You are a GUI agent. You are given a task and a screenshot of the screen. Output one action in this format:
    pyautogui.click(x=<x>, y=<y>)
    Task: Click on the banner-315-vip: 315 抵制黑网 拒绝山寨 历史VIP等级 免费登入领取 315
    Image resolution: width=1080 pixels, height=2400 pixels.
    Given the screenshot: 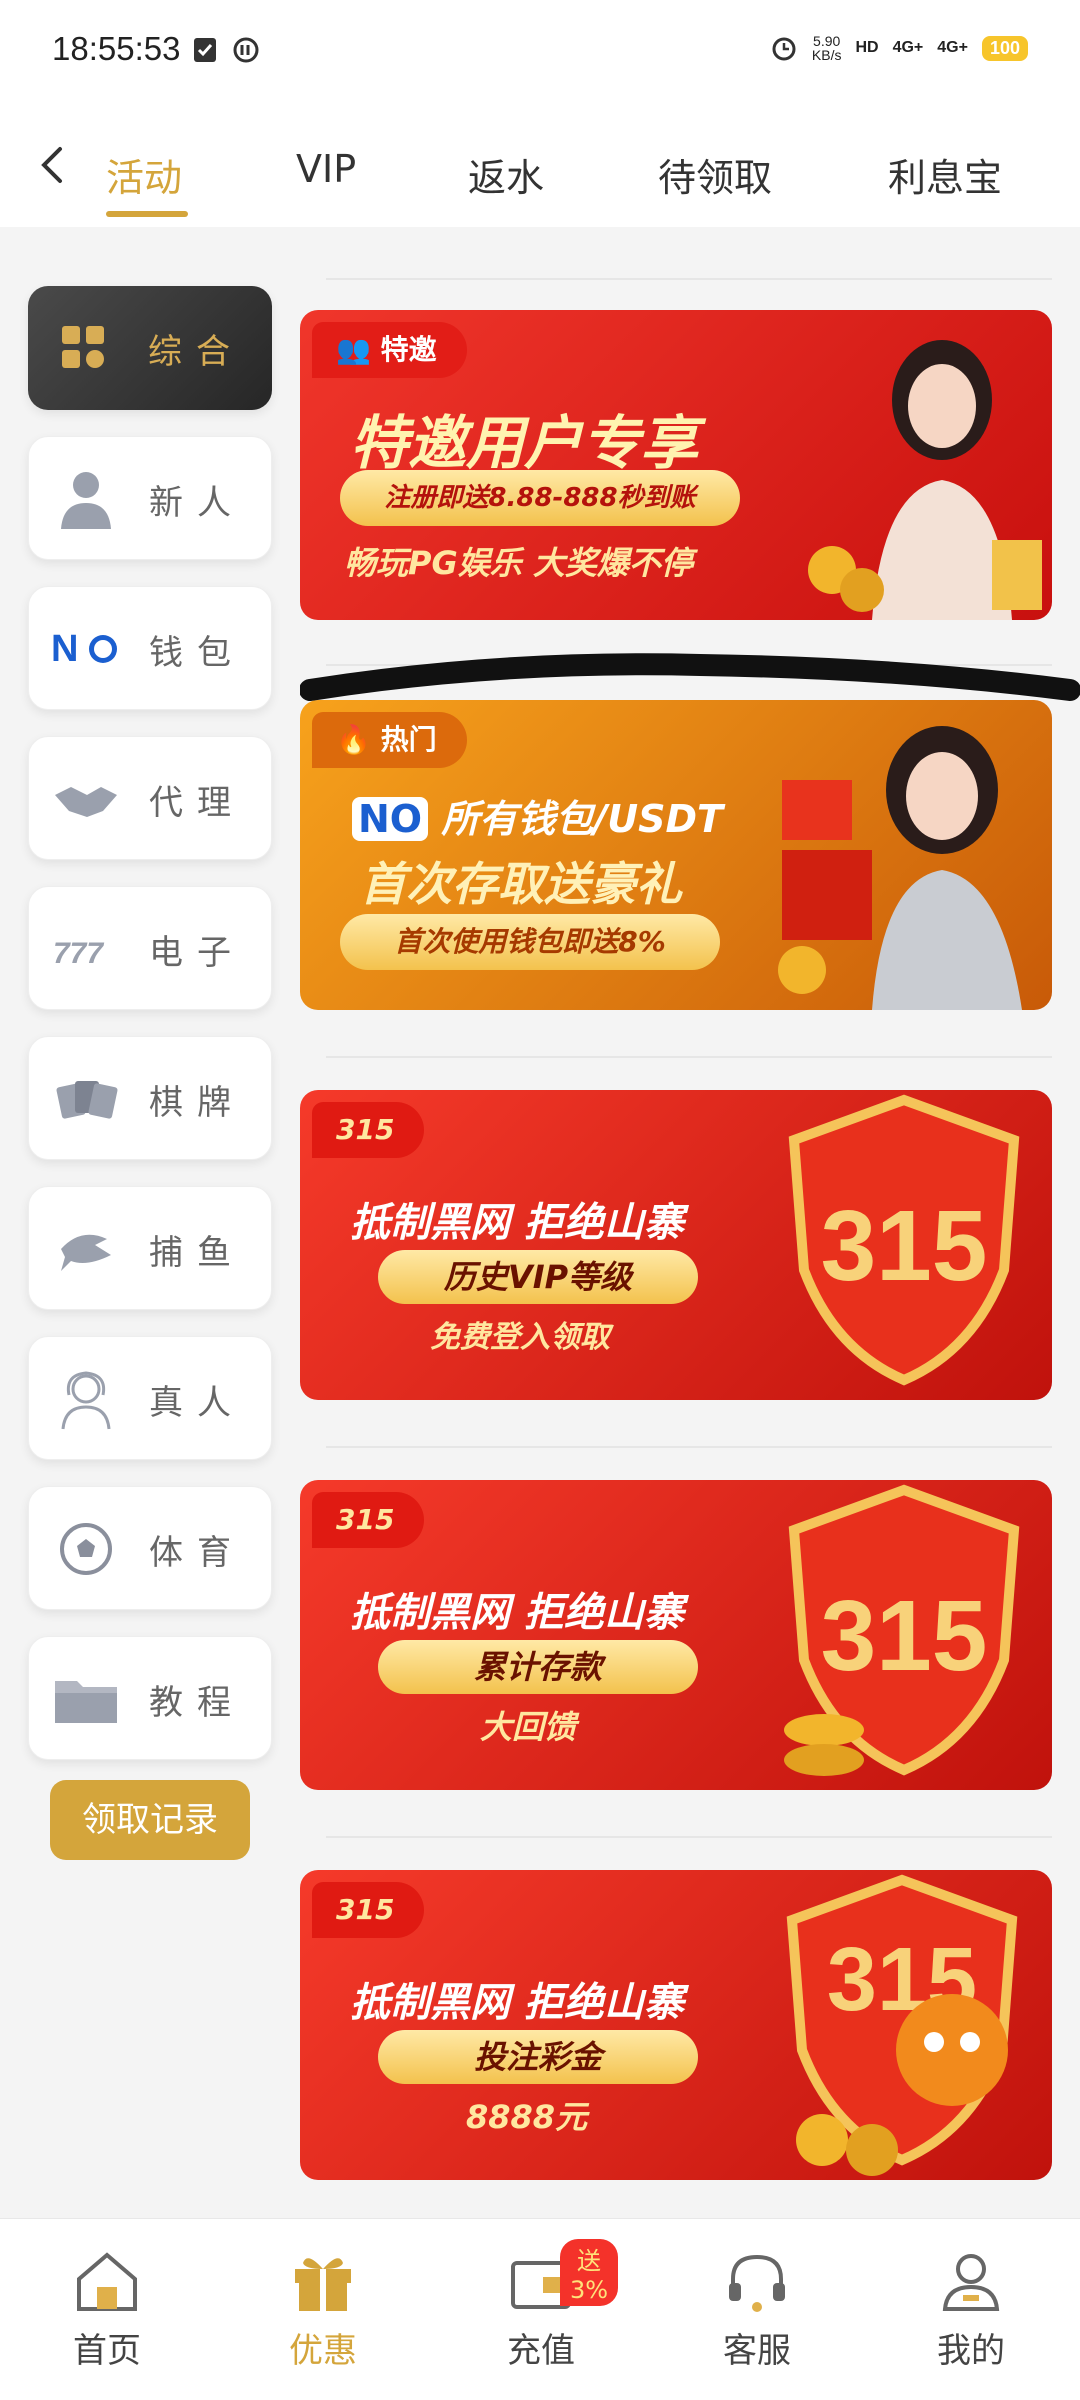 What is the action you would take?
    pyautogui.click(x=676, y=1245)
    